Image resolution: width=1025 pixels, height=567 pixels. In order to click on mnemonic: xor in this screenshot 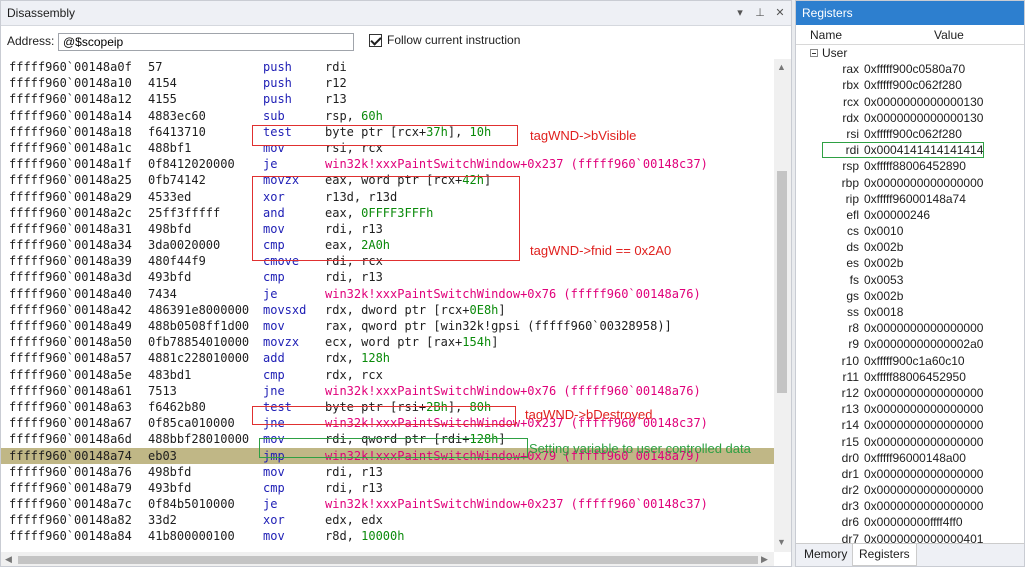, I will do `click(274, 520)`.